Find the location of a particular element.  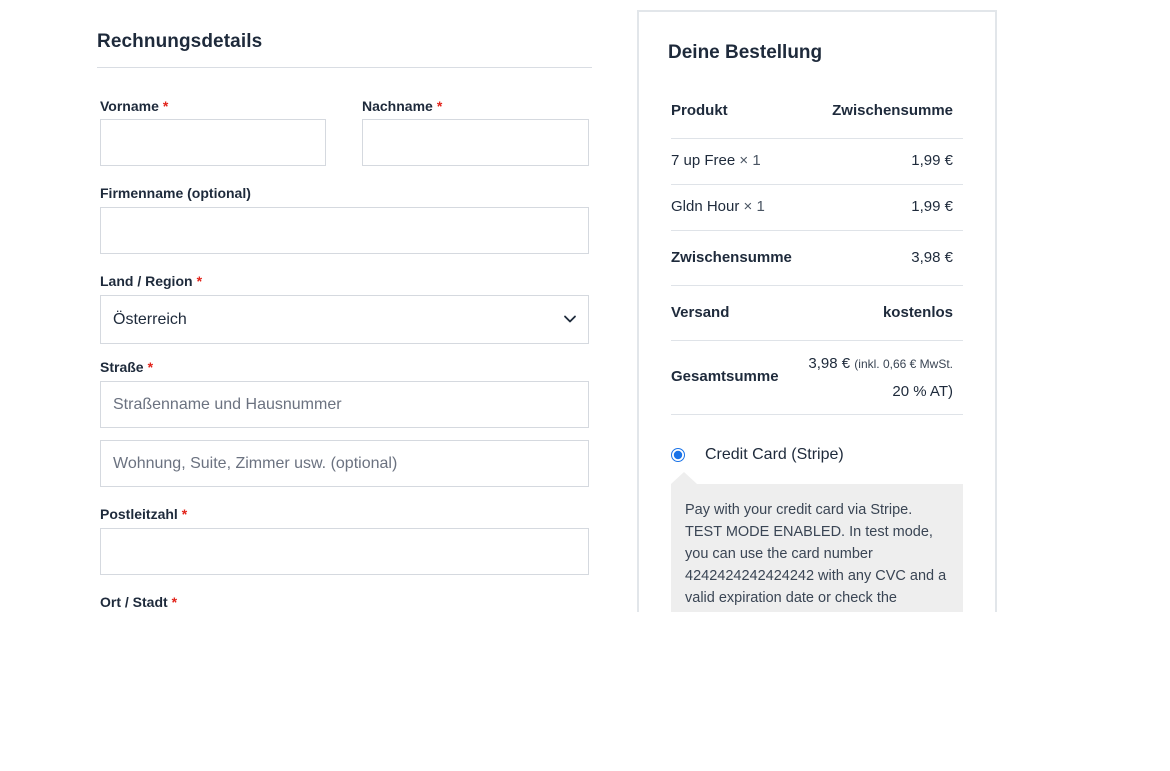

subtotal-row: Zwischensumme 3,98 € is located at coordinates (817, 258).